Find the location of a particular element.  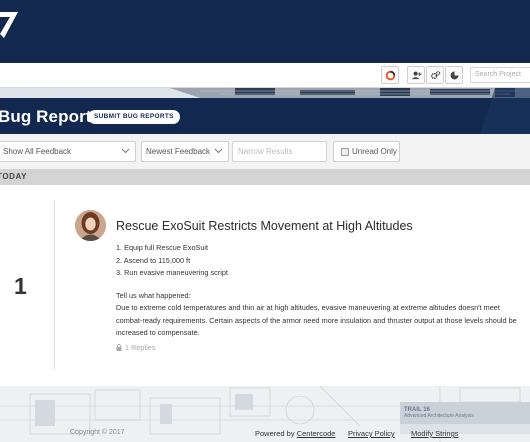

trail-subtitle: Advanced Architecture Analysis is located at coordinates (439, 416).